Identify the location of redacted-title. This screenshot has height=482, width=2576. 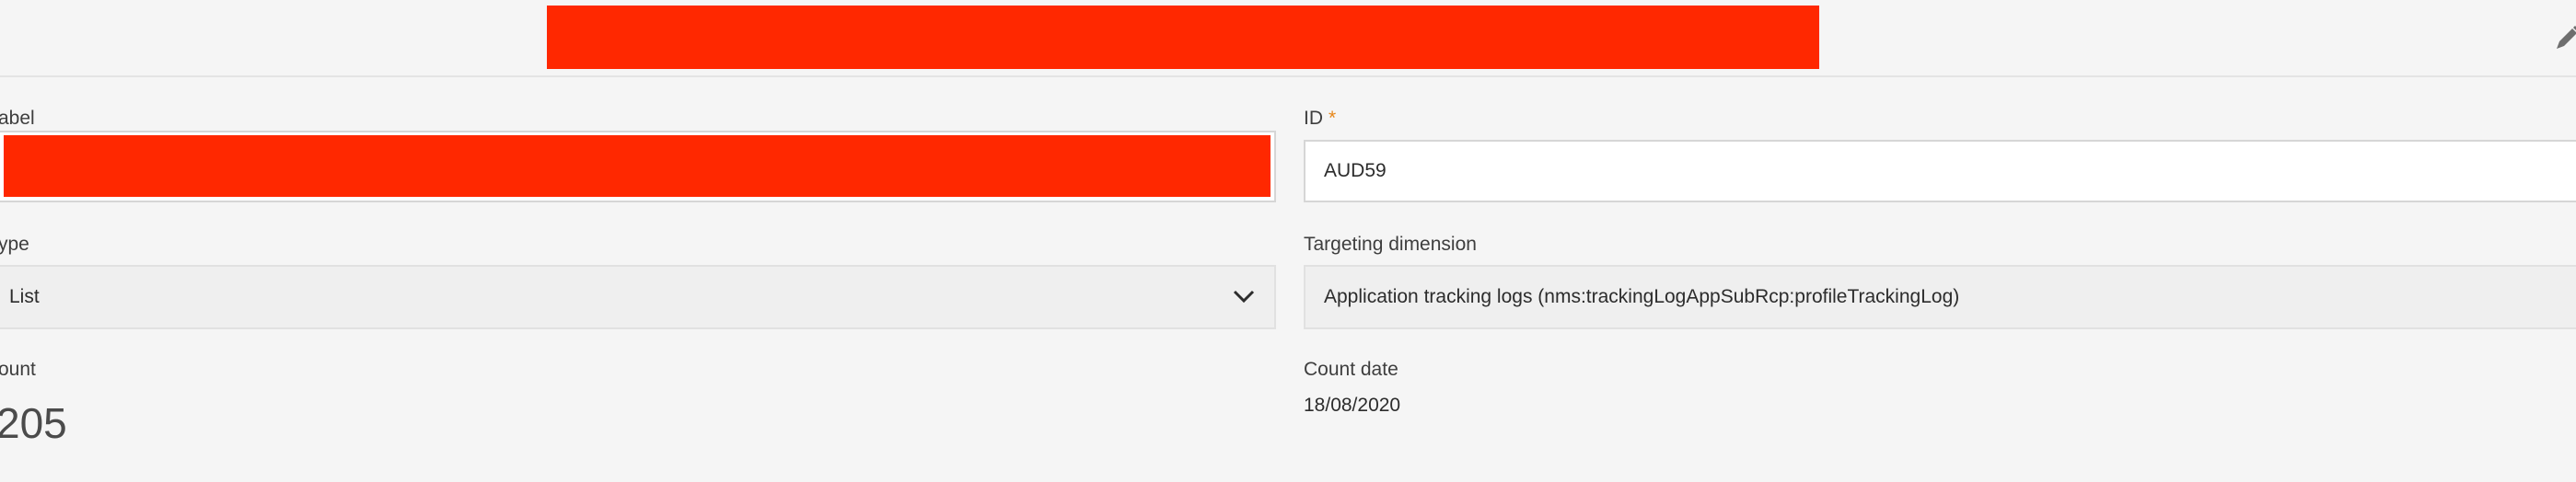
(1183, 37).